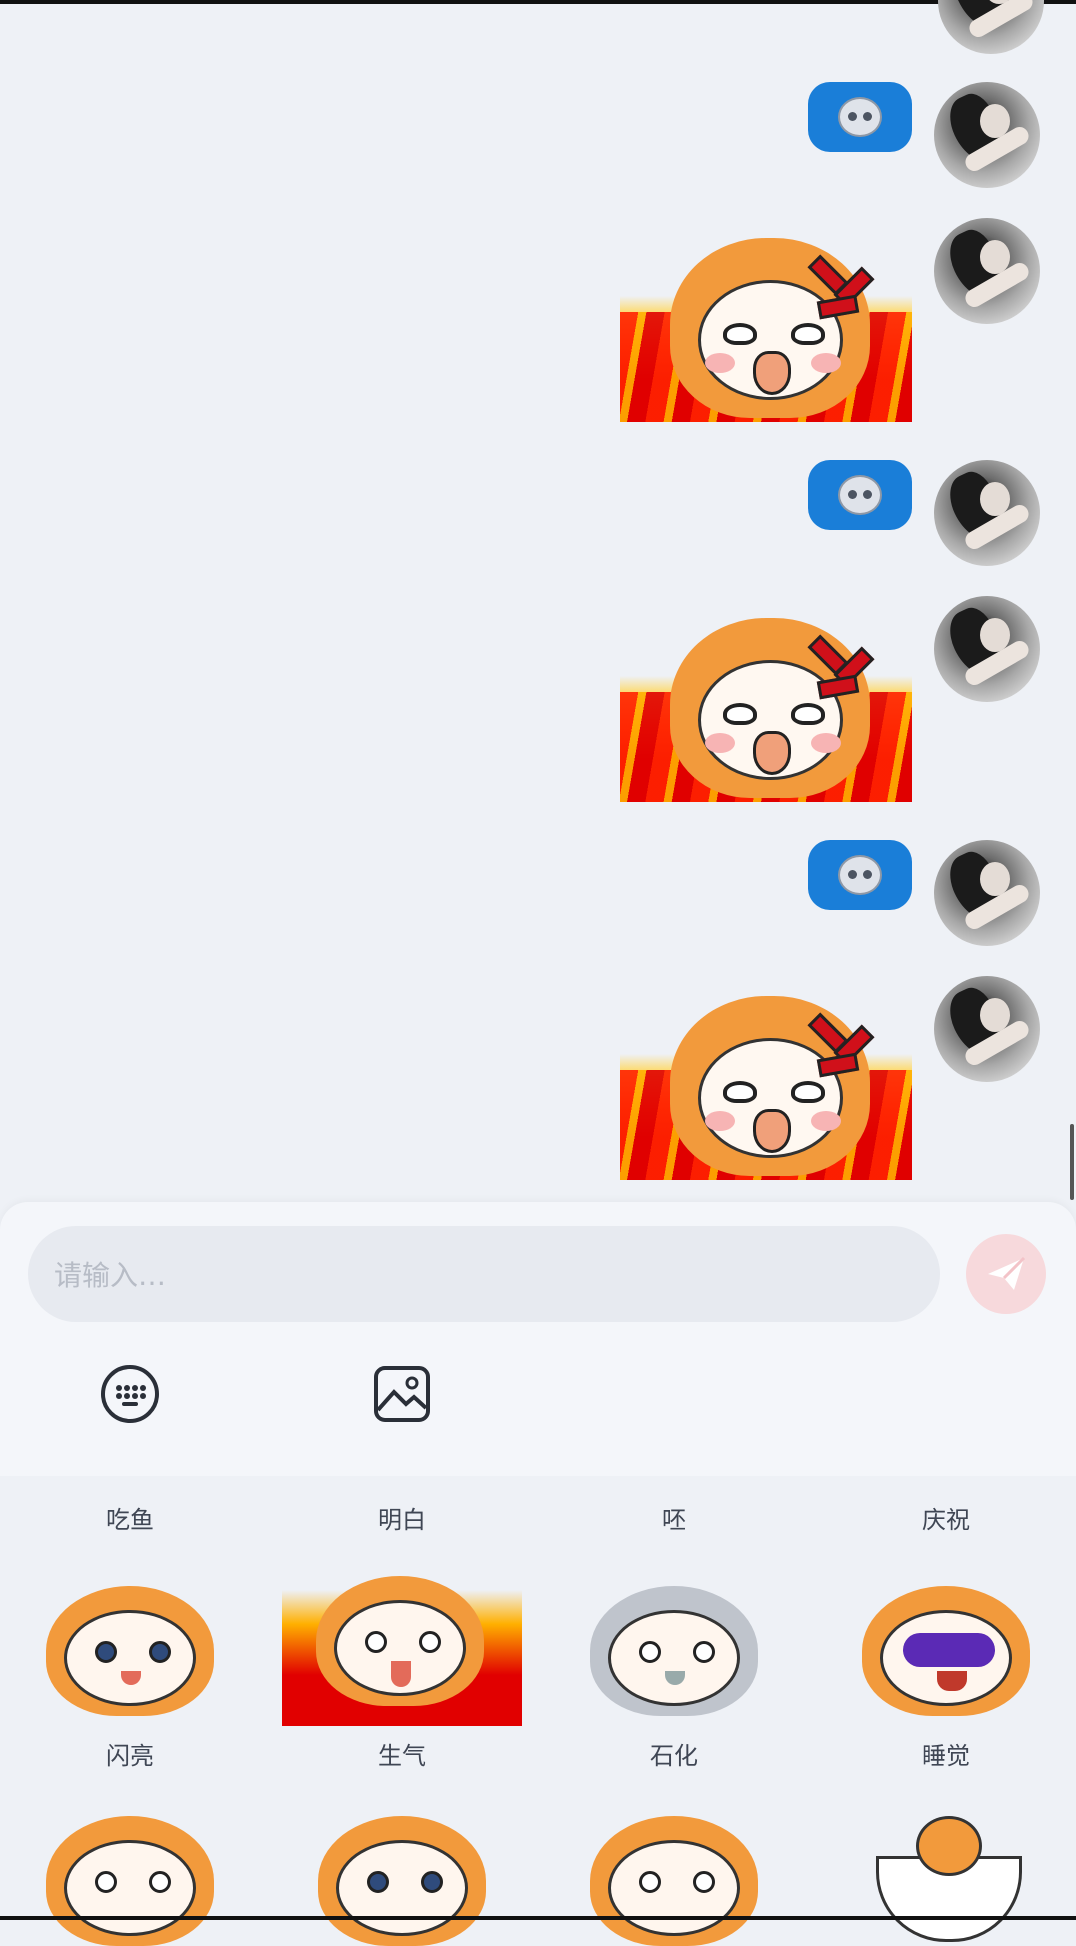 This screenshot has height=1946, width=1076. I want to click on paper-plane-icon, so click(1007, 1273).